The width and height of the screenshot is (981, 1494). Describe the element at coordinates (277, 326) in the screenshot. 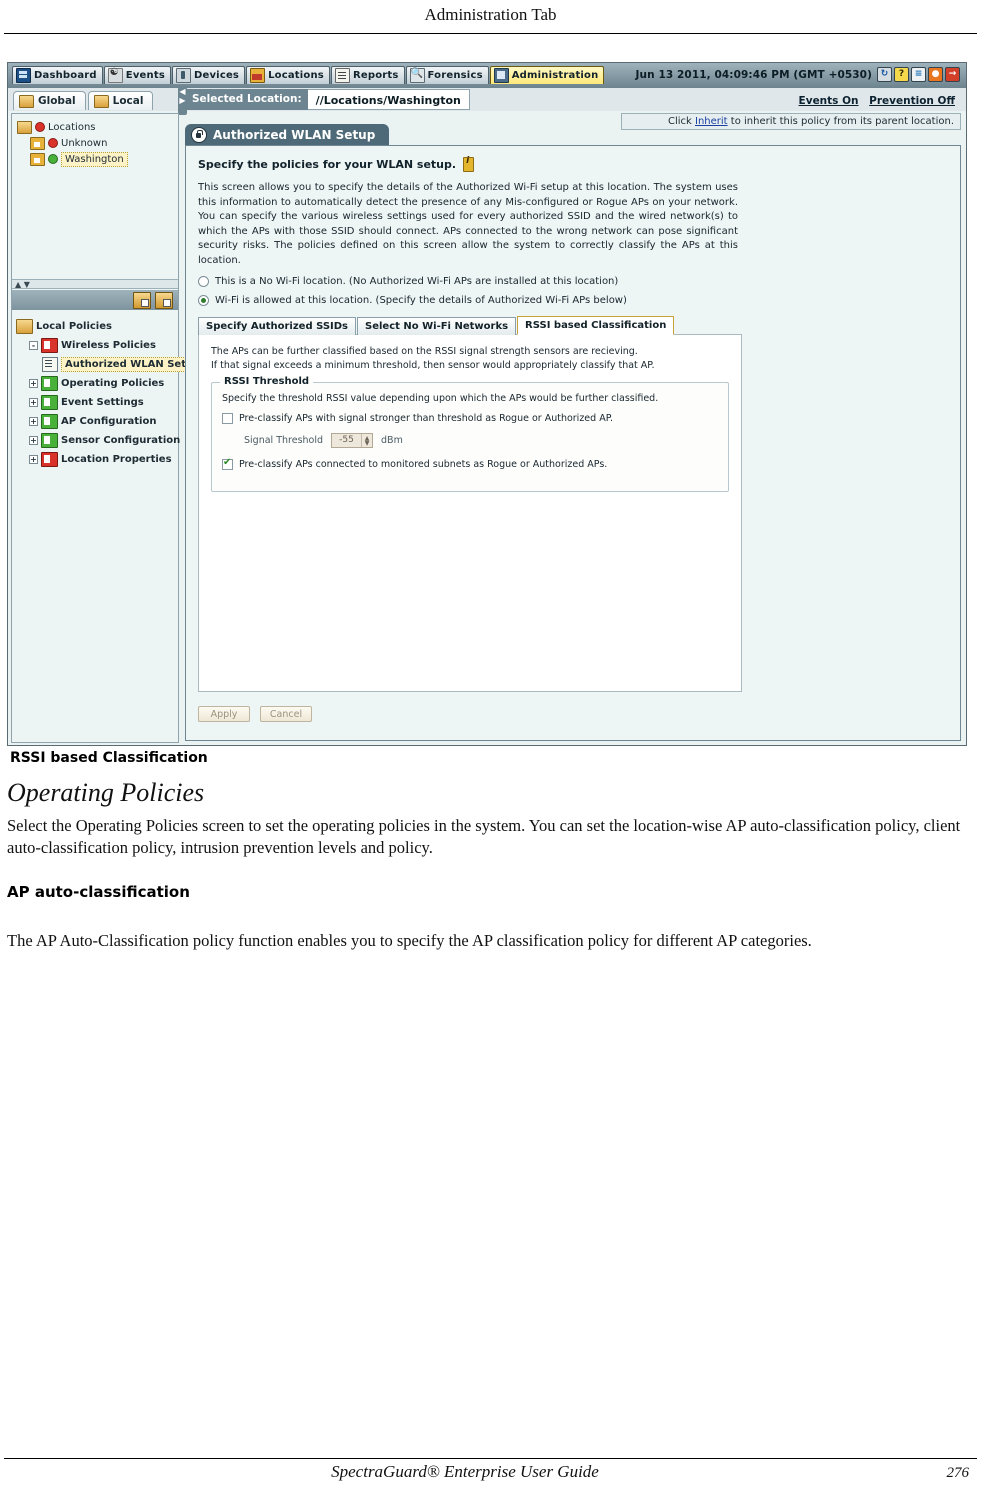

I see `tab-specify-authorized-ssids: Specify Authorized SSIDs` at that location.